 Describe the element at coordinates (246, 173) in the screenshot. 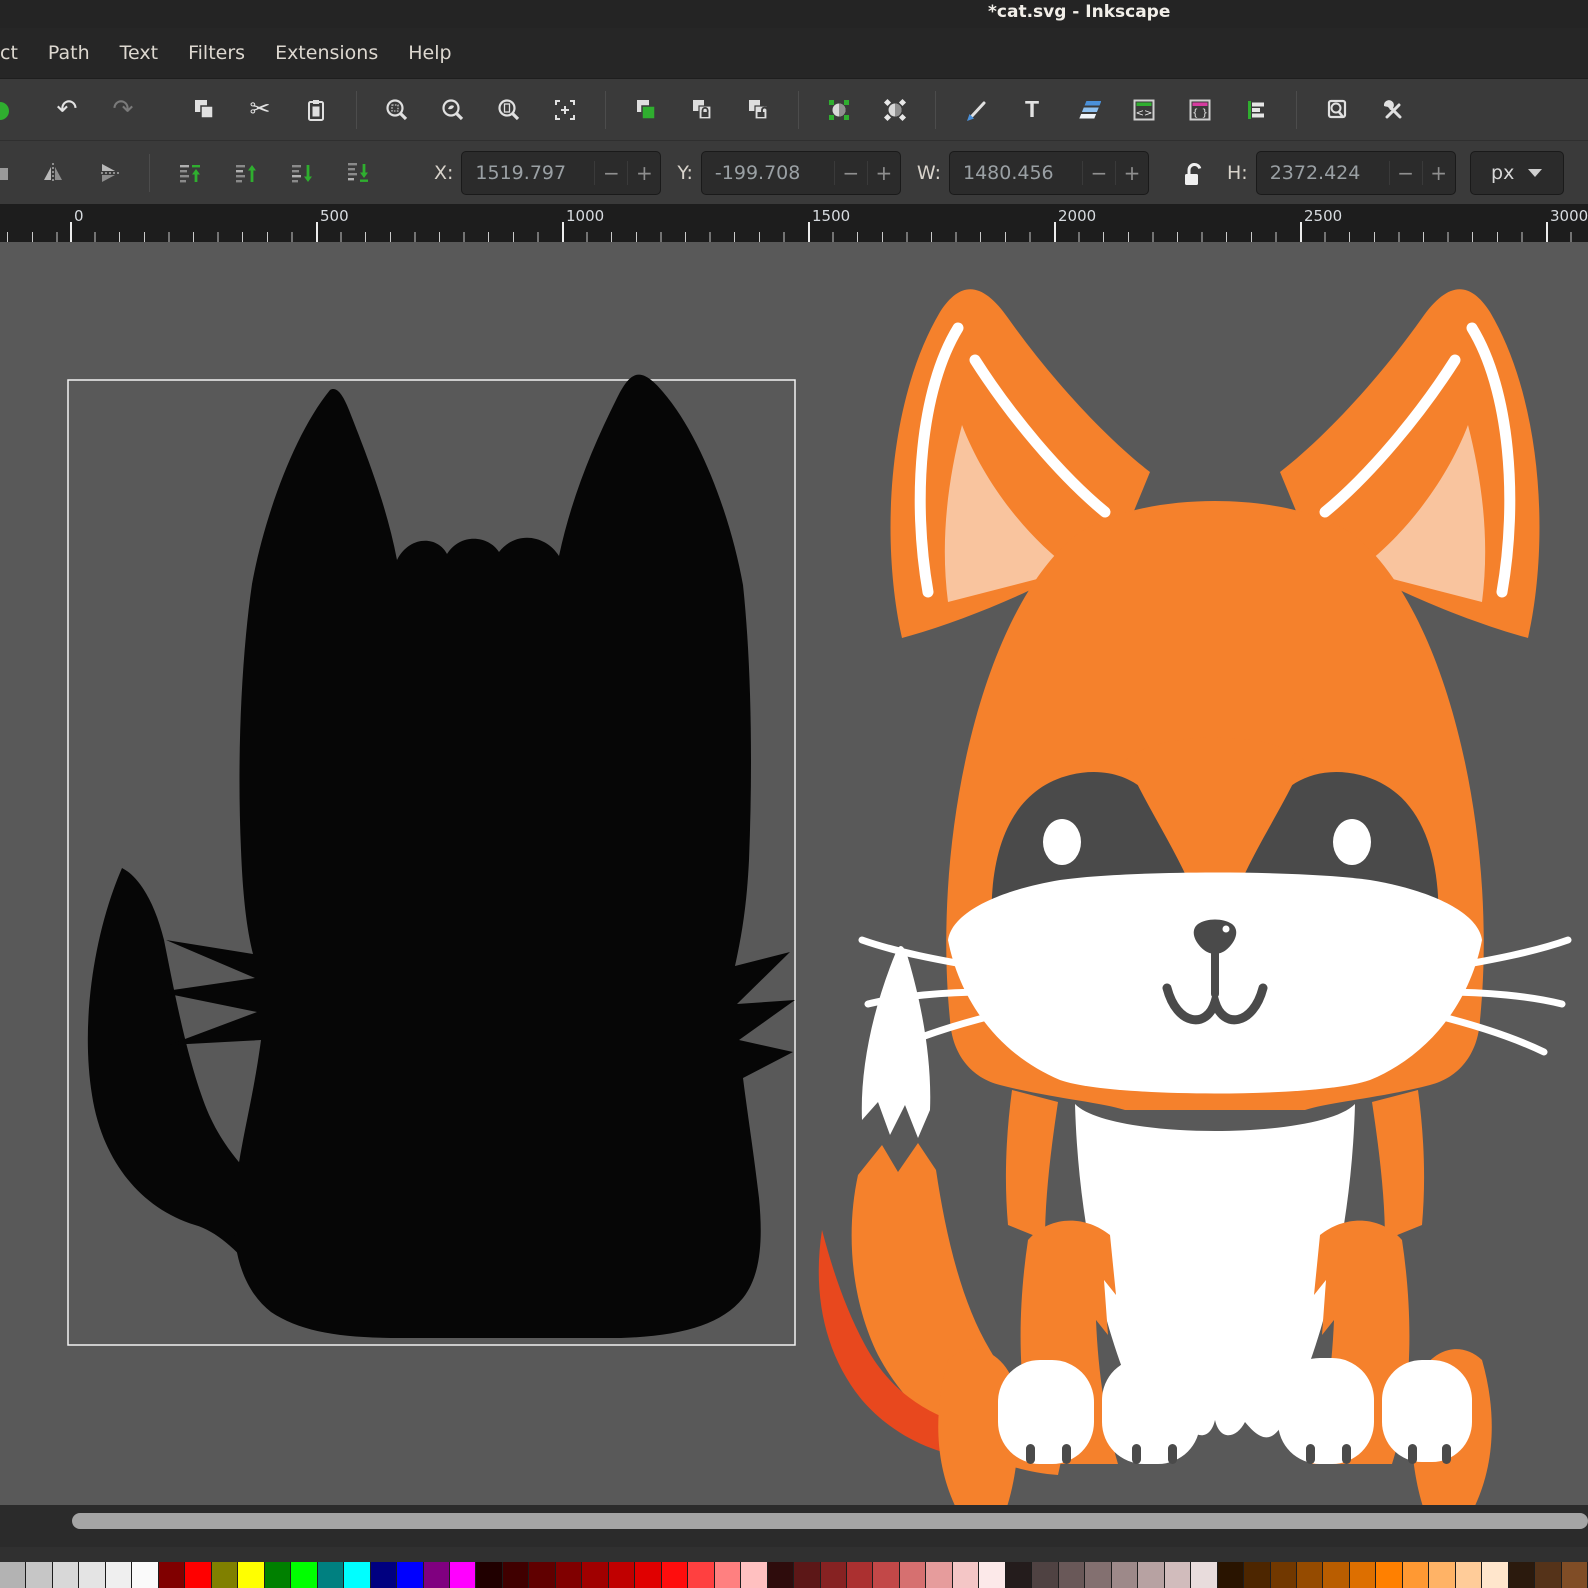

I see `raise-button` at that location.